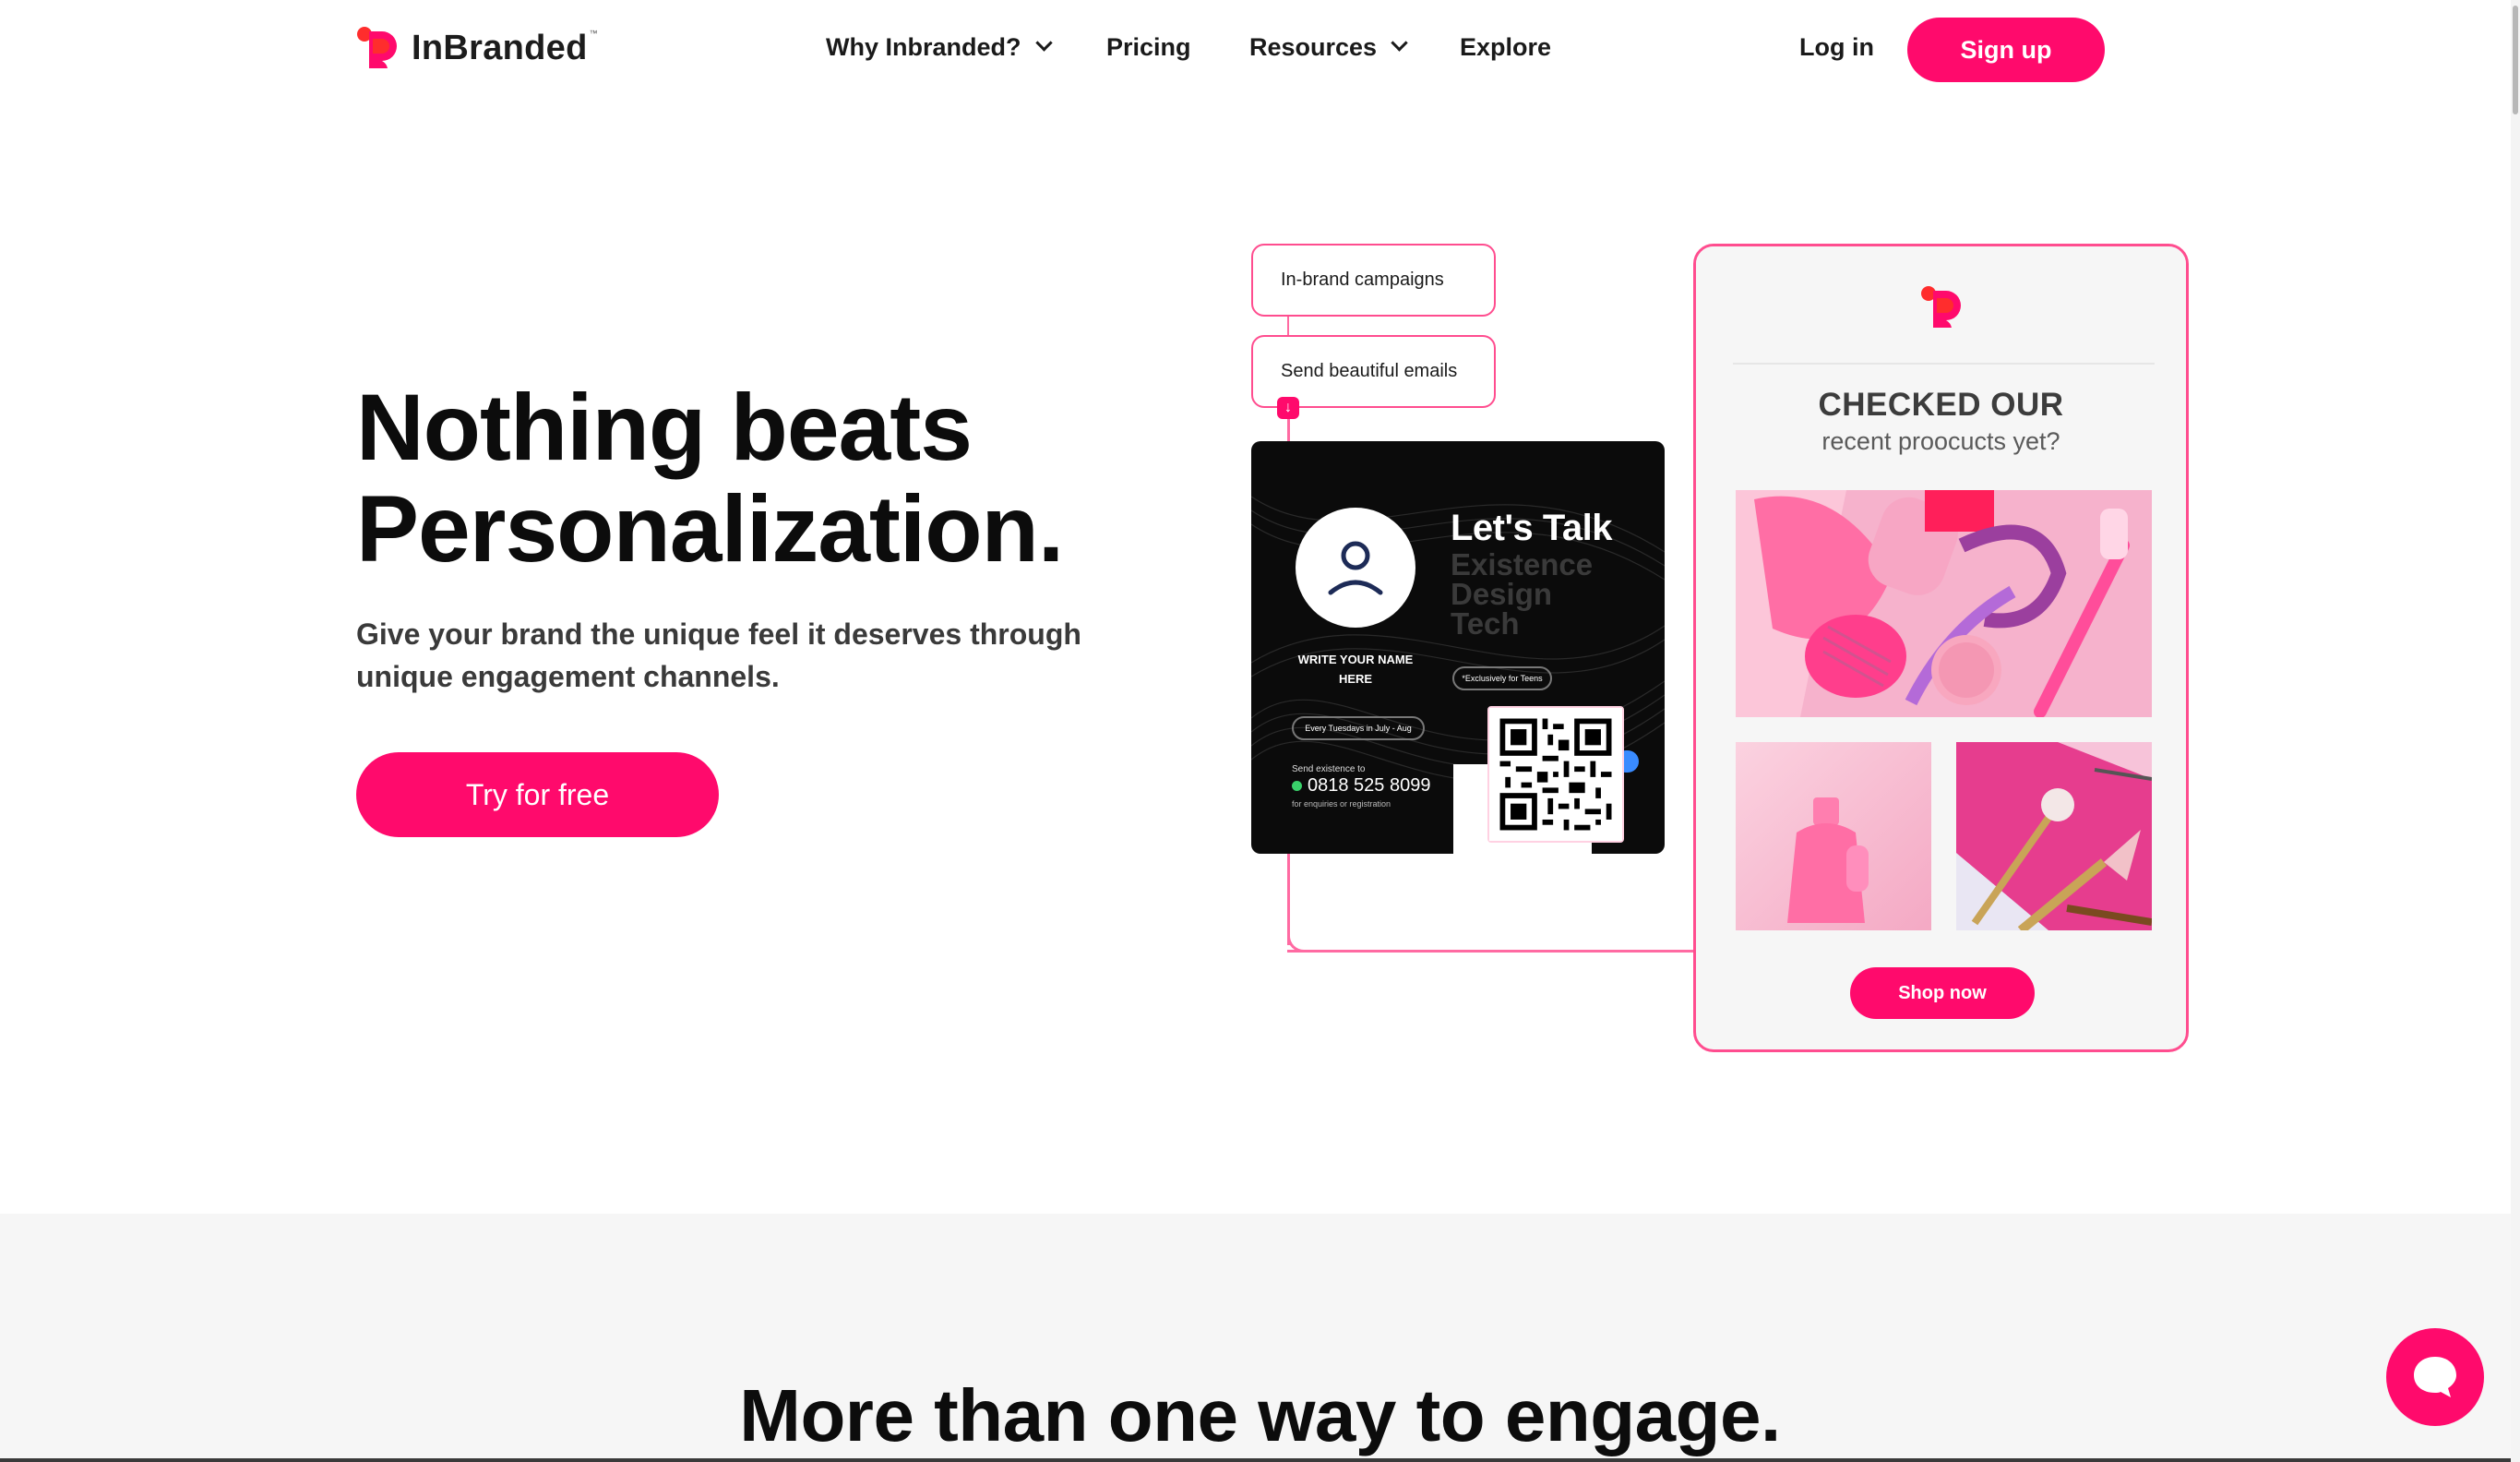  I want to click on chat-button, so click(2435, 1377).